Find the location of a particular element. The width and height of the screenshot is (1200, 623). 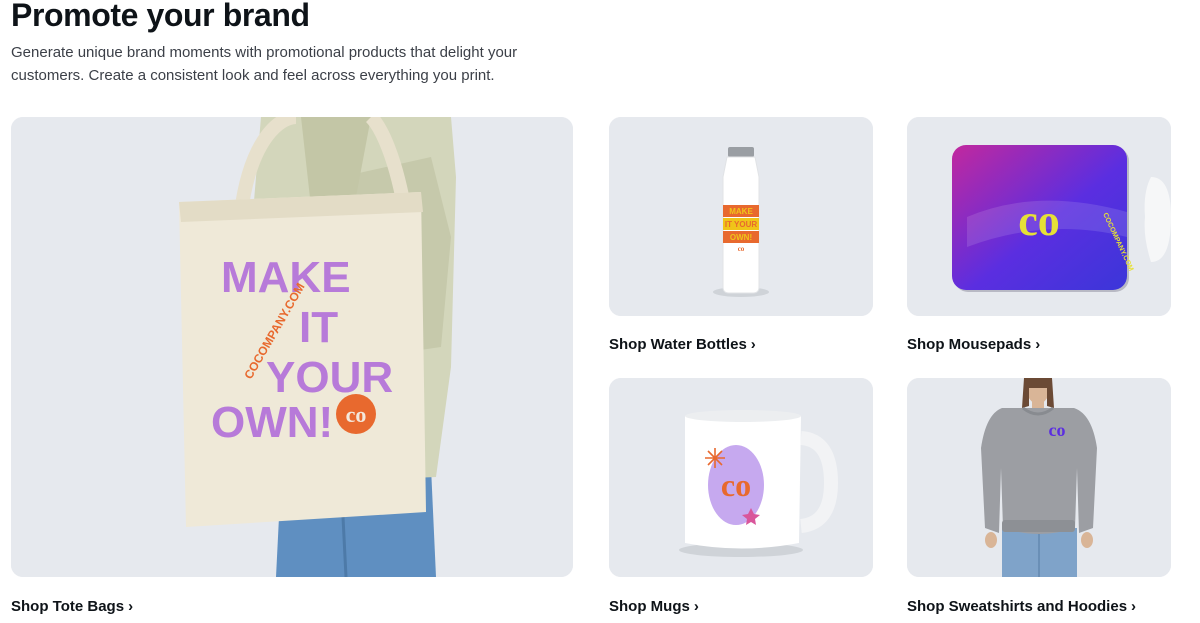

mug-logo: co is located at coordinates (736, 485).